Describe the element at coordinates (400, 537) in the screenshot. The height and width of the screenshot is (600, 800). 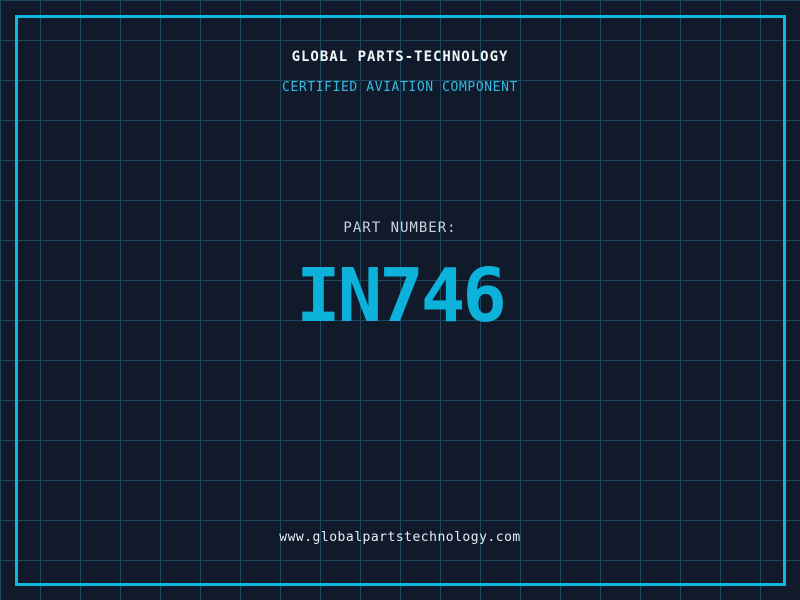
I see `website-url: www.globalpartstechnology.com` at that location.